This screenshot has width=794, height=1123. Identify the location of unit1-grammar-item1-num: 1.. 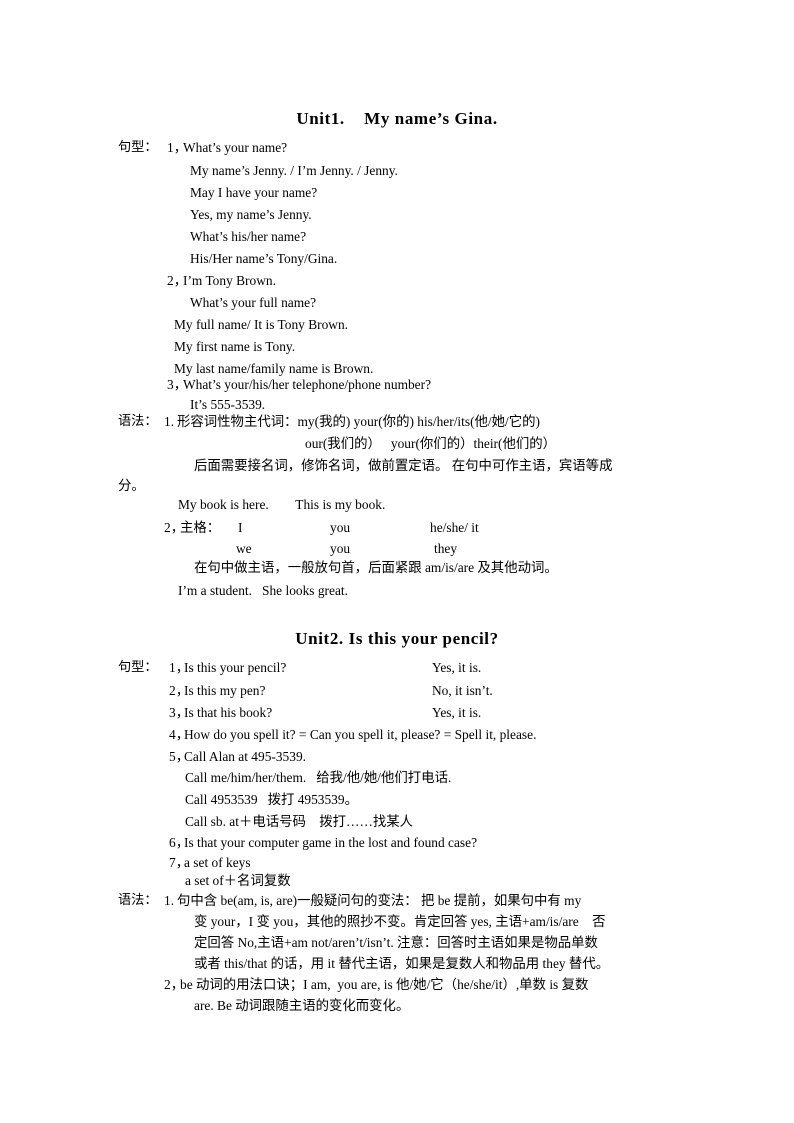
(169, 421).